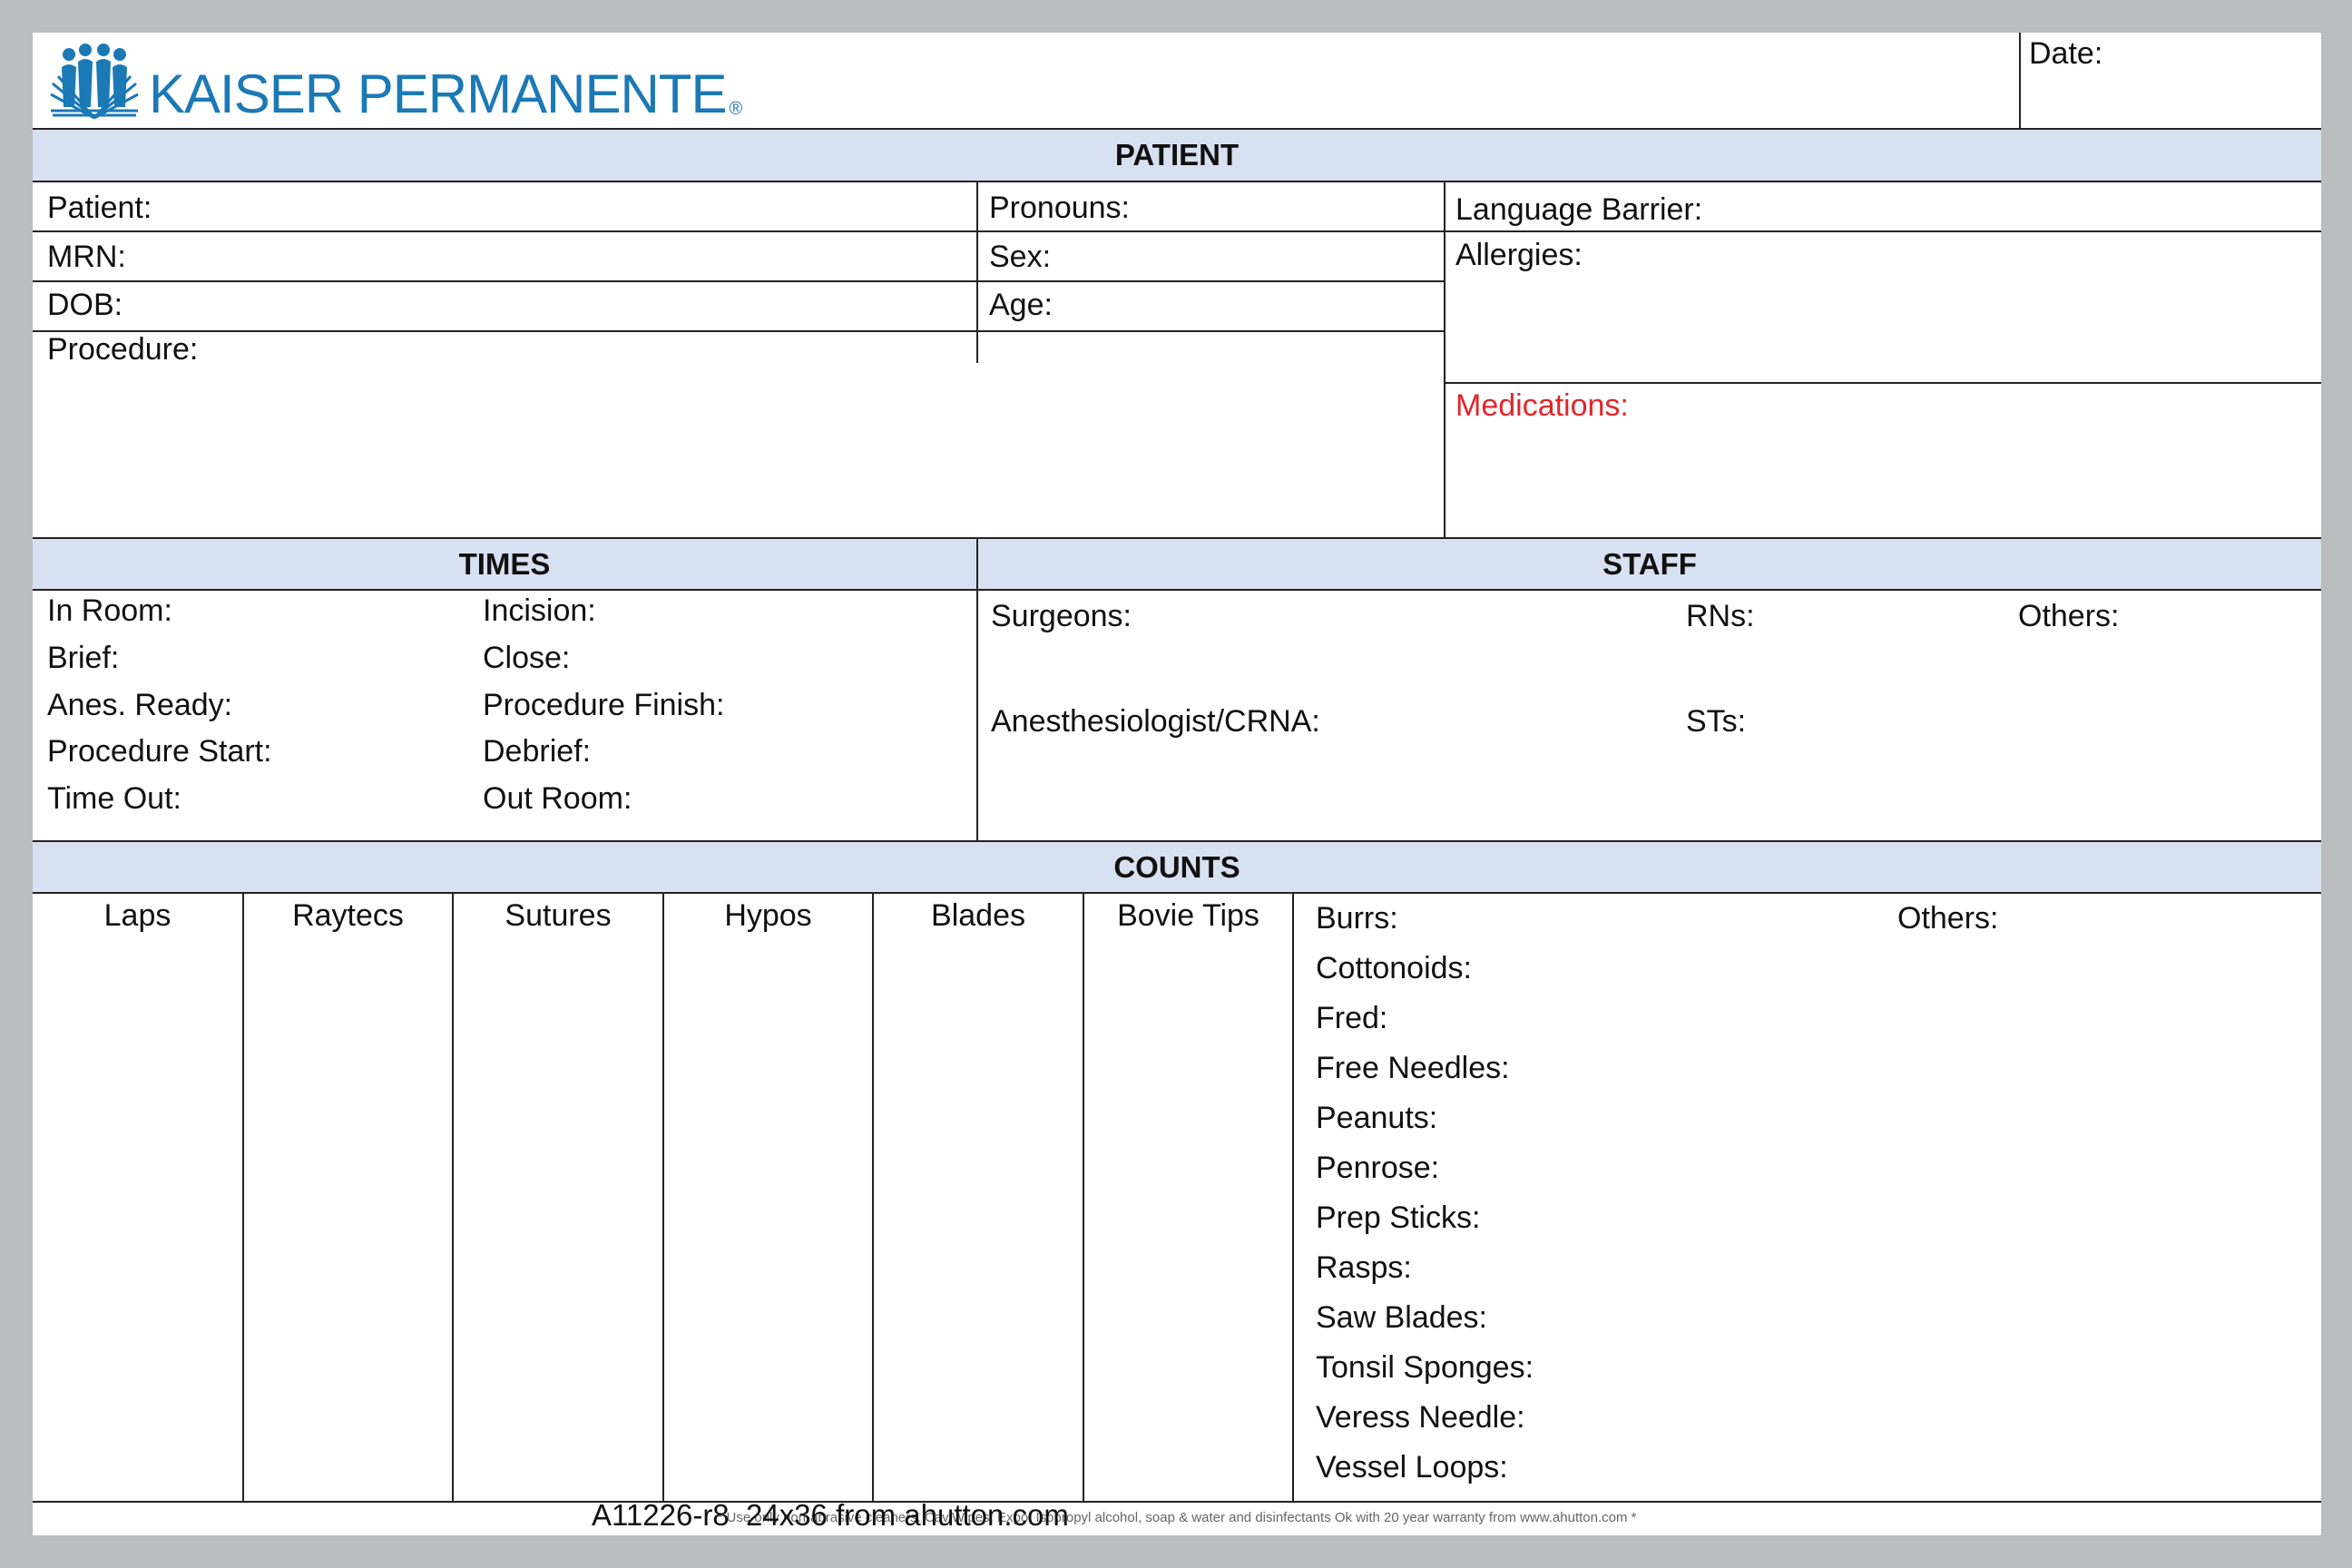  I want to click on count-item-burrs: Burrs:, so click(1357, 918).